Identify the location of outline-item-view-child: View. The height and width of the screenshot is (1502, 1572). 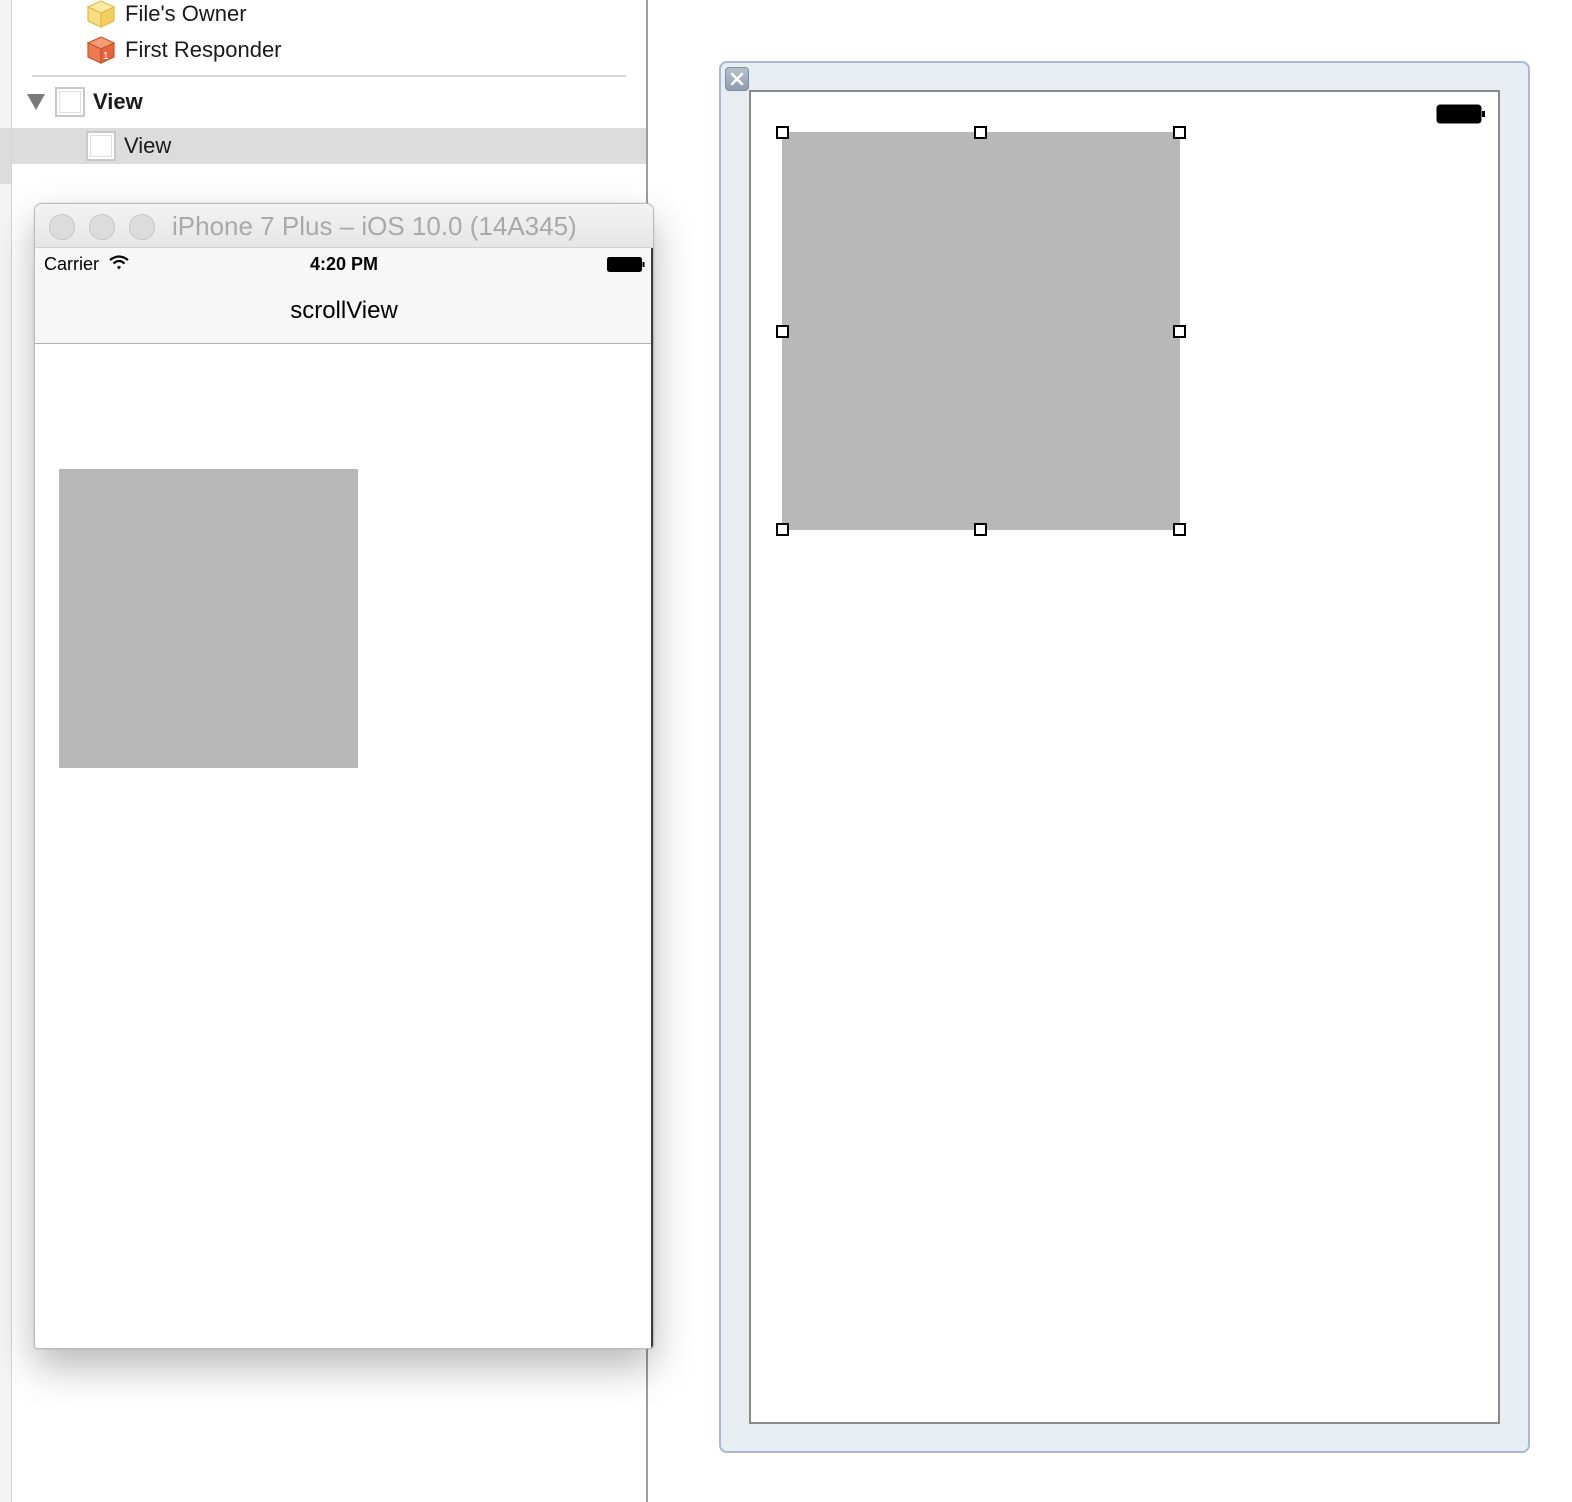
(329, 146).